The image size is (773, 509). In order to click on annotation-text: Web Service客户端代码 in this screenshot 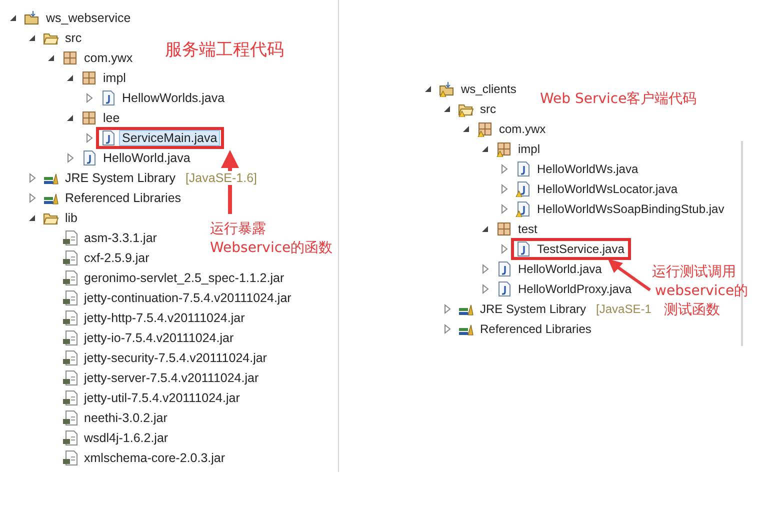, I will do `click(618, 99)`.